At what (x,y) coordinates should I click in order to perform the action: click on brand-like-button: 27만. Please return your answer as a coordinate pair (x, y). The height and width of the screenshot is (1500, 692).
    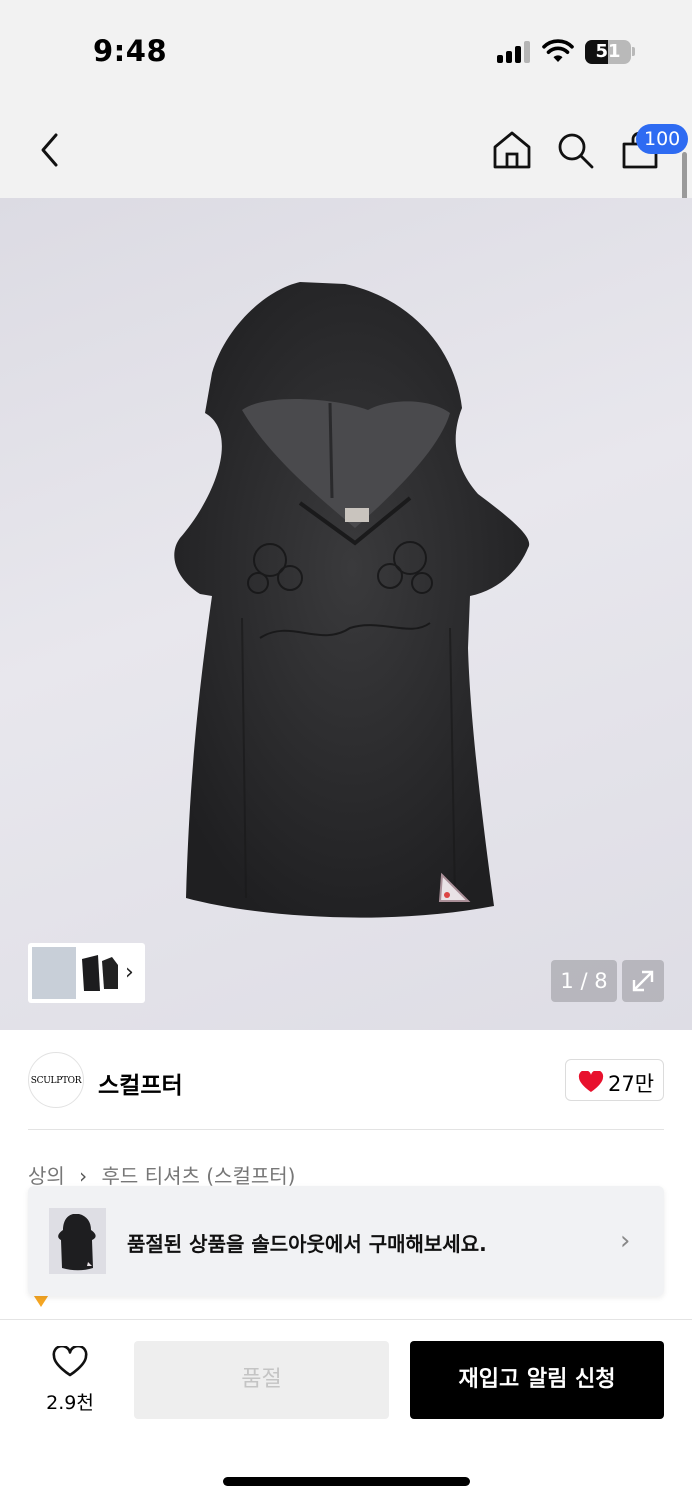
    Looking at the image, I should click on (614, 1080).